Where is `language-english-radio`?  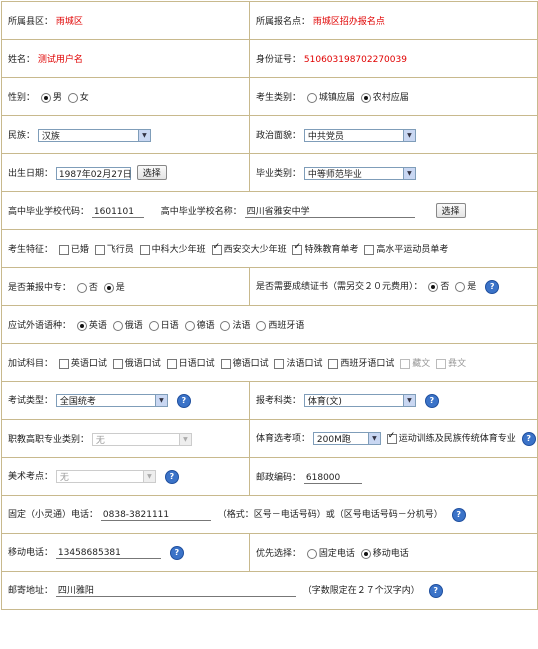
language-english-radio is located at coordinates (81, 325).